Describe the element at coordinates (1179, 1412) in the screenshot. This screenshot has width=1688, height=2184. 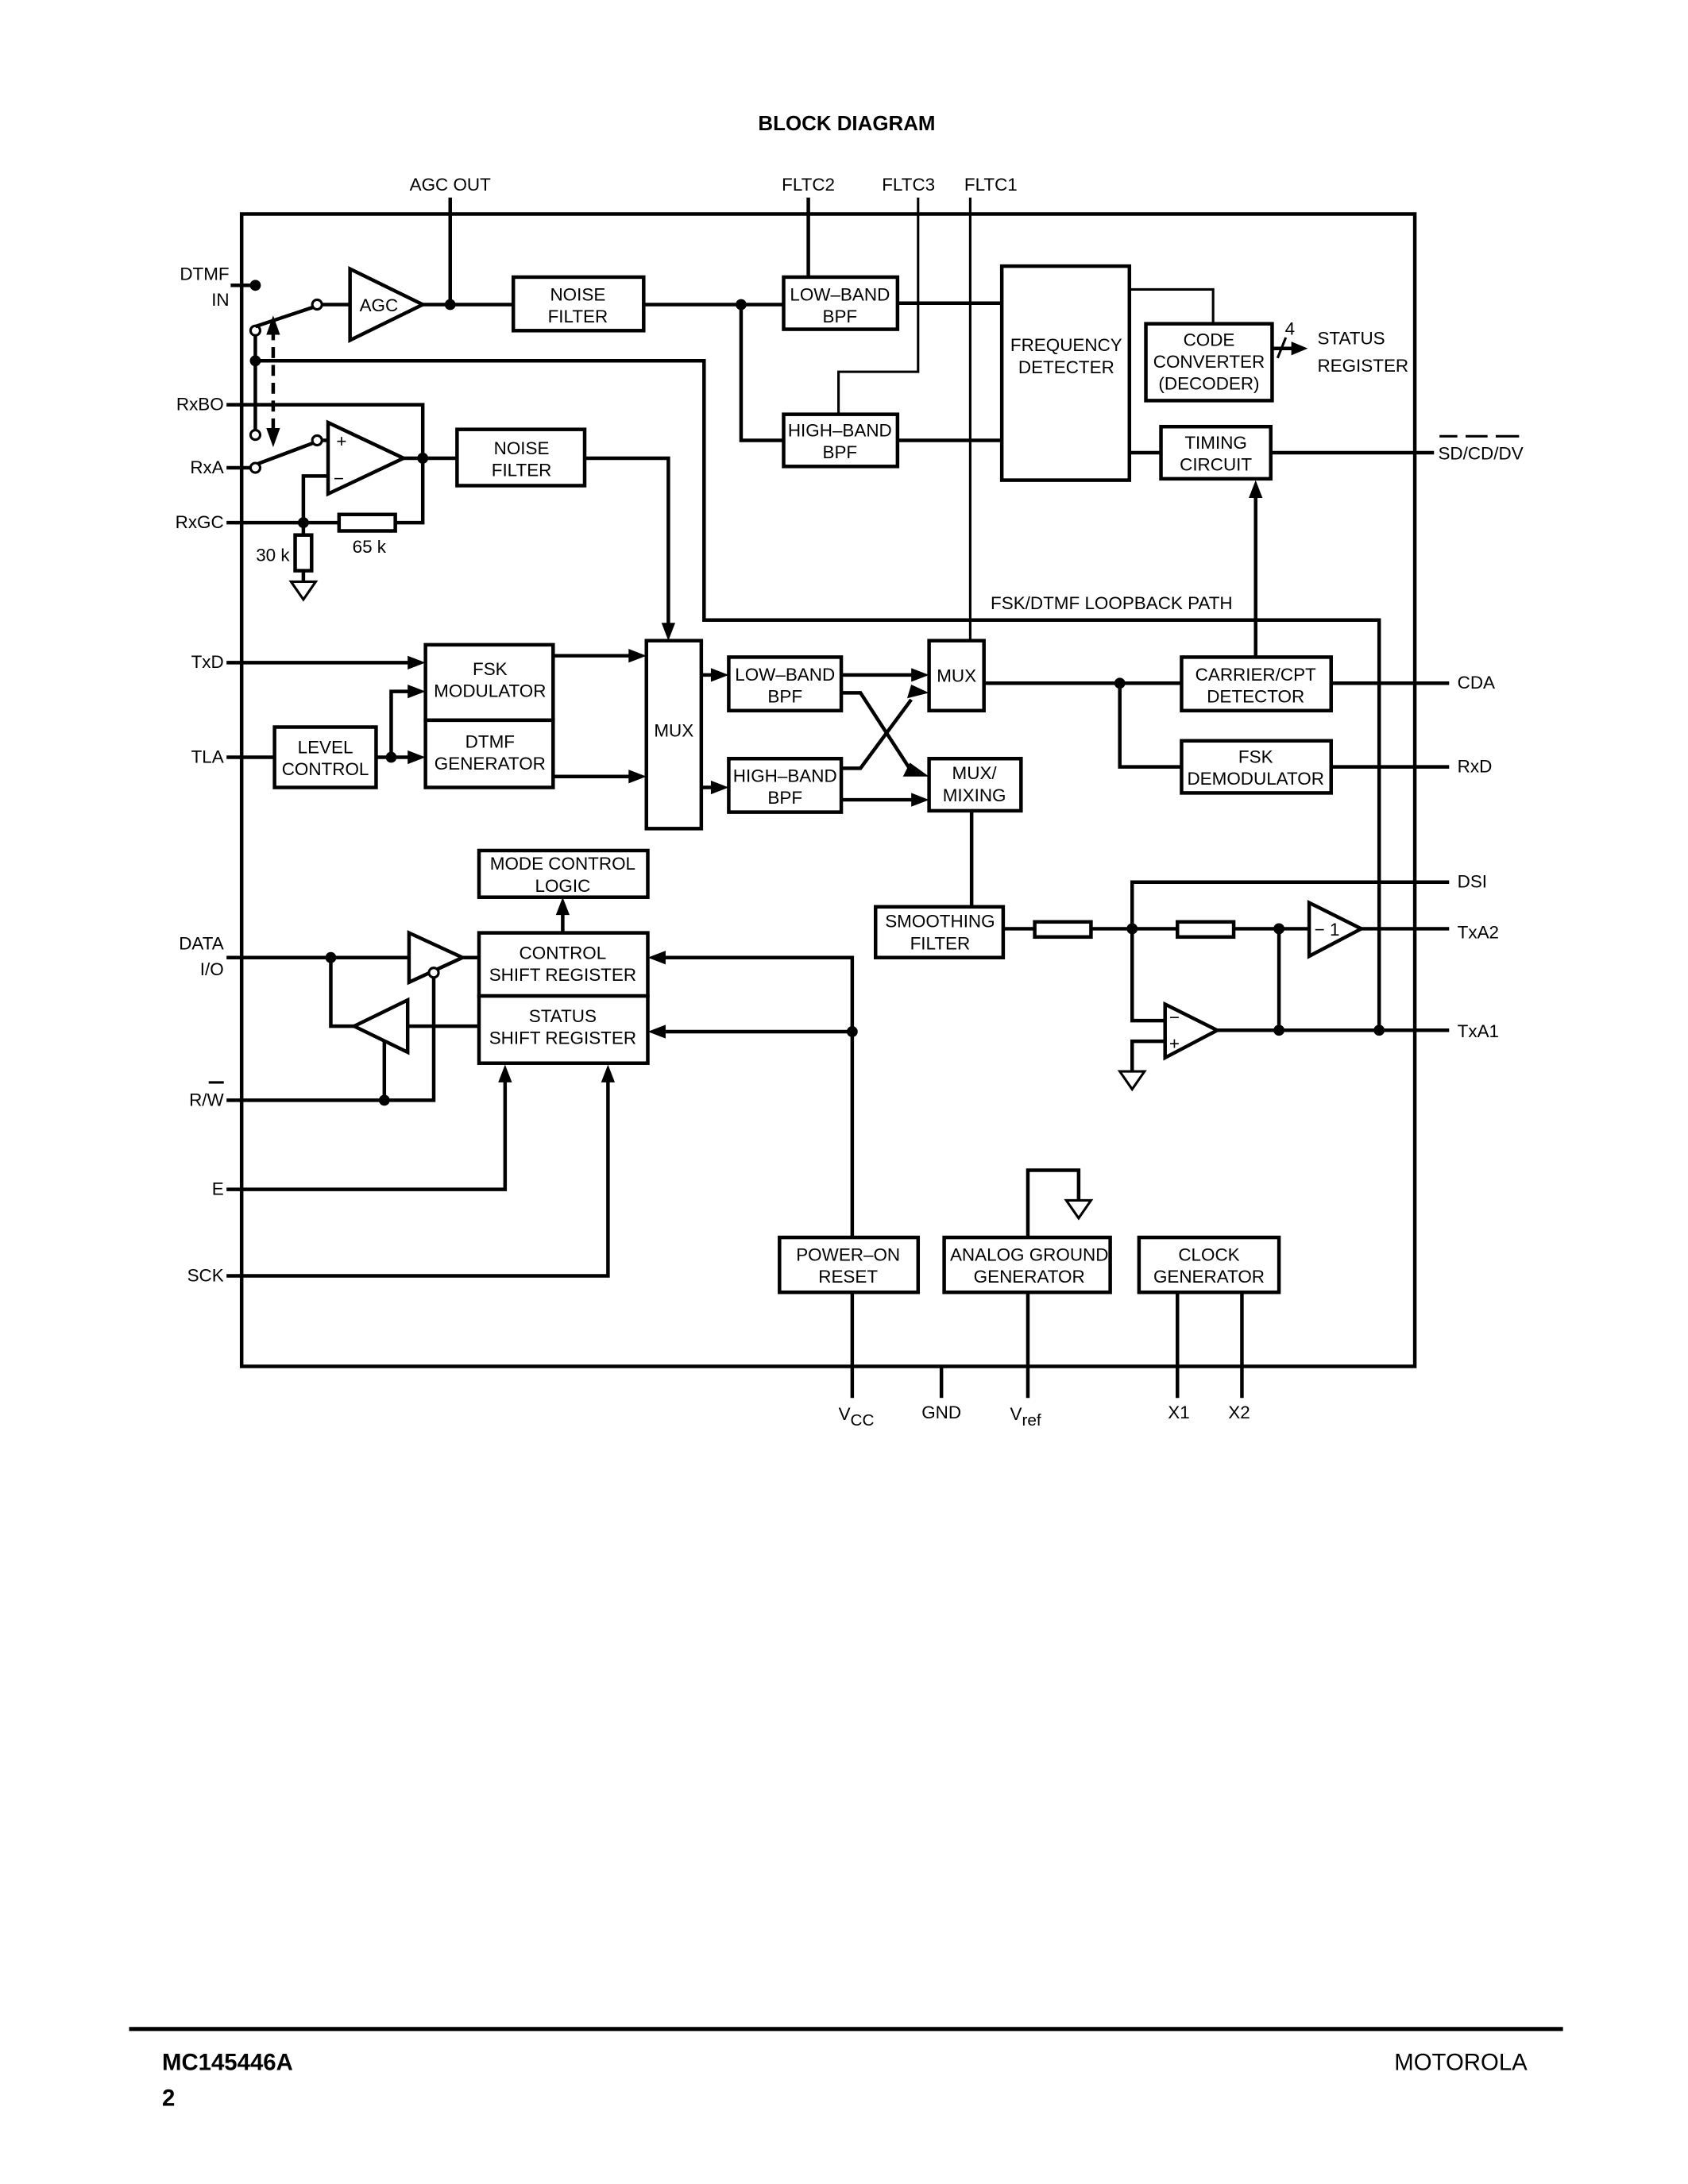
I see `pin-x1: X1` at that location.